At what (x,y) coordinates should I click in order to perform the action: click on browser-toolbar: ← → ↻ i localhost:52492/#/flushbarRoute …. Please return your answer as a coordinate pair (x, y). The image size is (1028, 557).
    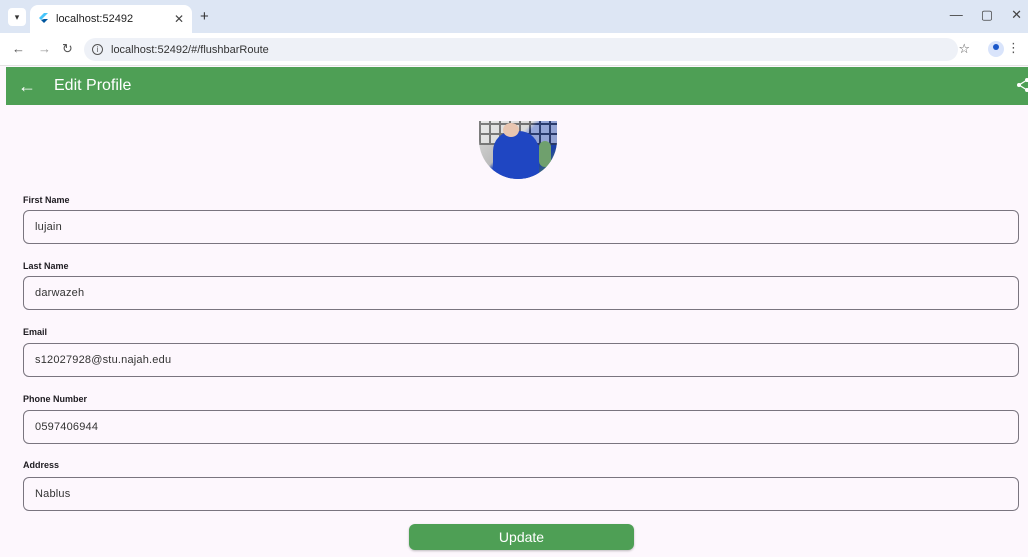
    Looking at the image, I should click on (514, 49).